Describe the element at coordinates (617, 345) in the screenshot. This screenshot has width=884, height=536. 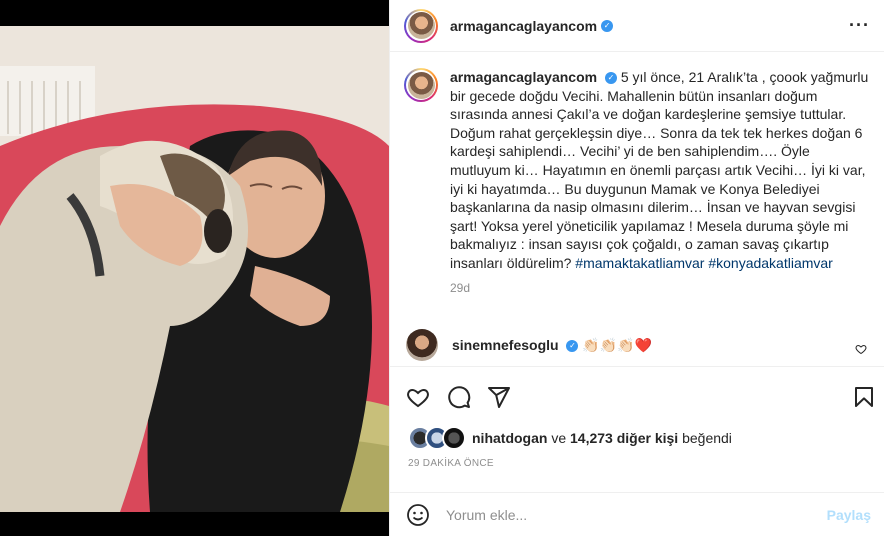
I see `comment-text: 👏🏻👏🏻👏🏻❤️` at that location.